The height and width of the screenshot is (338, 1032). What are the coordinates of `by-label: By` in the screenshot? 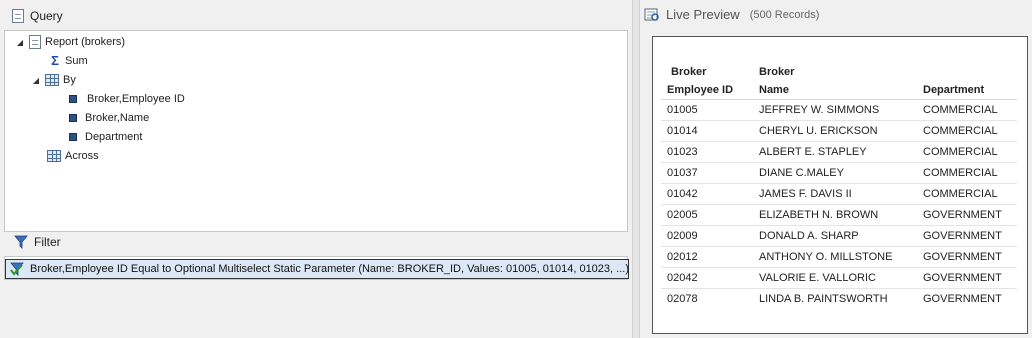 It's located at (69, 80).